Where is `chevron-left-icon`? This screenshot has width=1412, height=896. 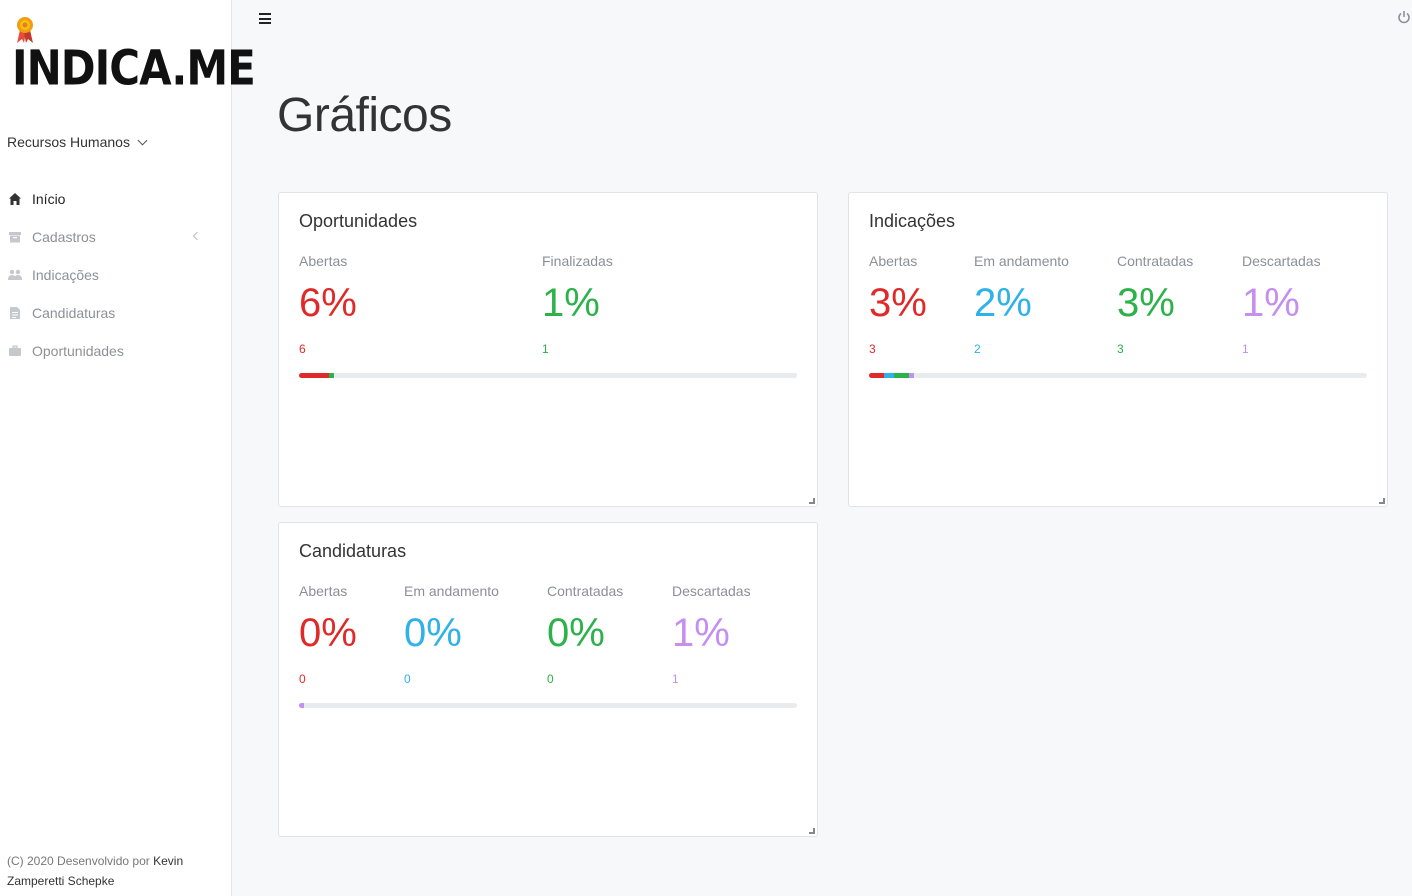 chevron-left-icon is located at coordinates (197, 236).